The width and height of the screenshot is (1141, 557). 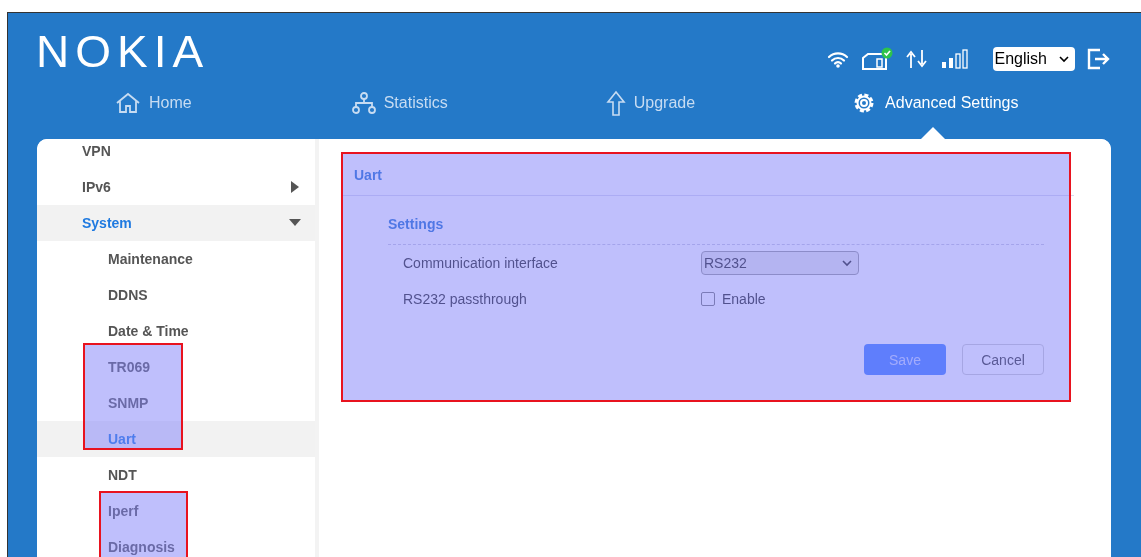 I want to click on sim-card-icon, so click(x=876, y=59).